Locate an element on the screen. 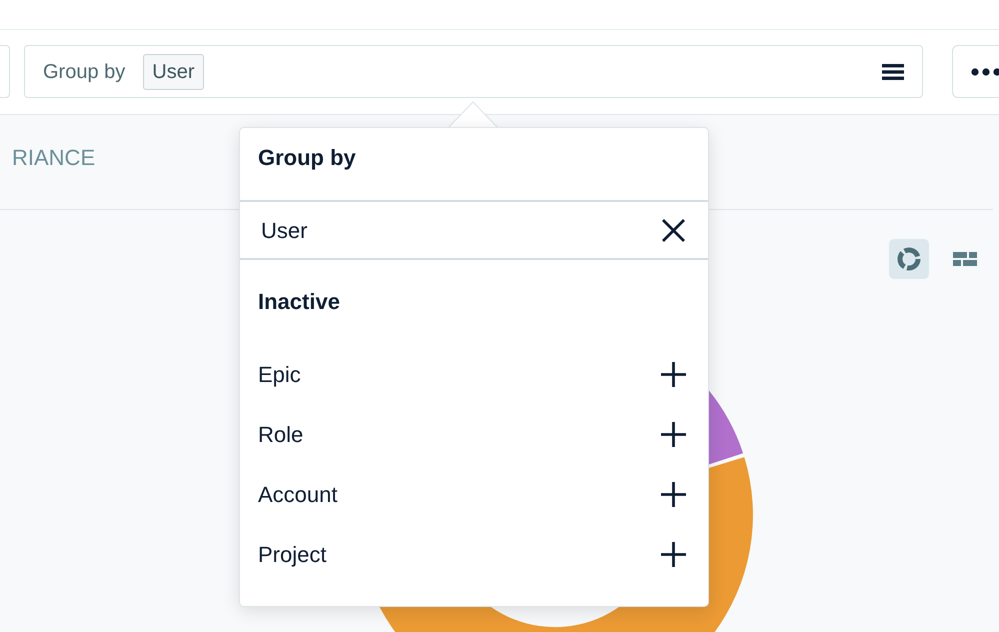 The image size is (999, 632). active-group-item: User is located at coordinates (474, 231).